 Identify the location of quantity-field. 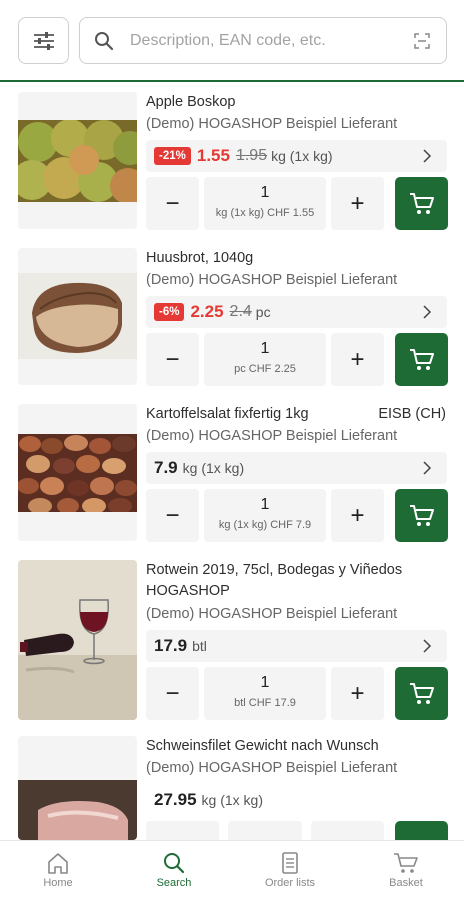
(265, 830).